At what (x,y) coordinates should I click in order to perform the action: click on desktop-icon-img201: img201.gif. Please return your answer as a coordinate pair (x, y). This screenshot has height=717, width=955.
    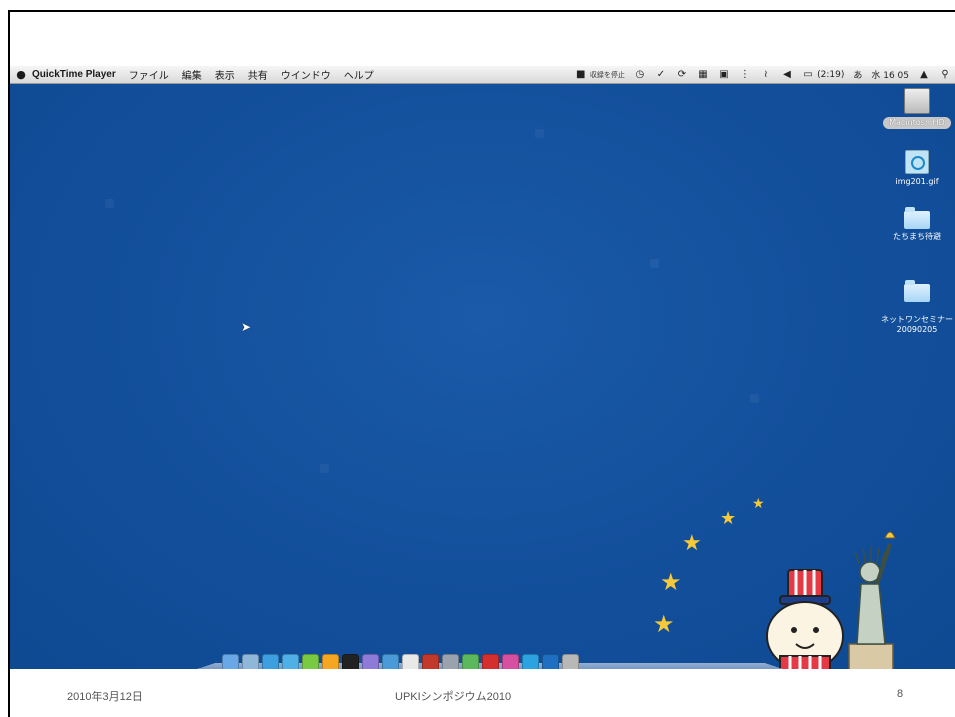
    Looking at the image, I should click on (913, 168).